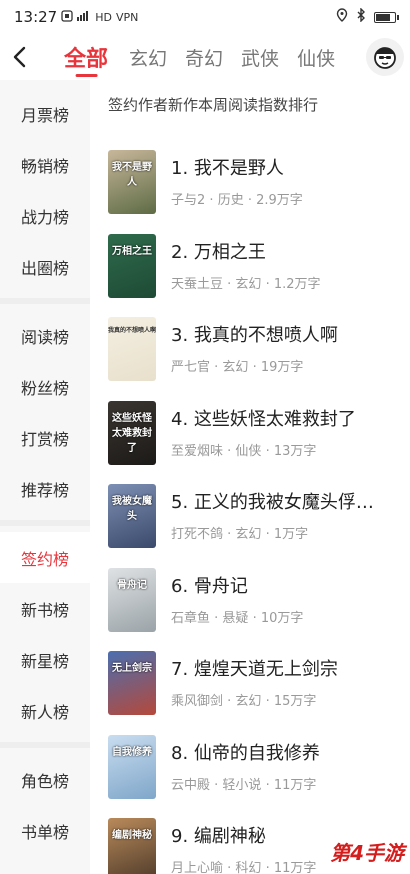 This screenshot has height=874, width=410. Describe the element at coordinates (148, 57) in the screenshot. I see `tab-1: 玄幻` at that location.